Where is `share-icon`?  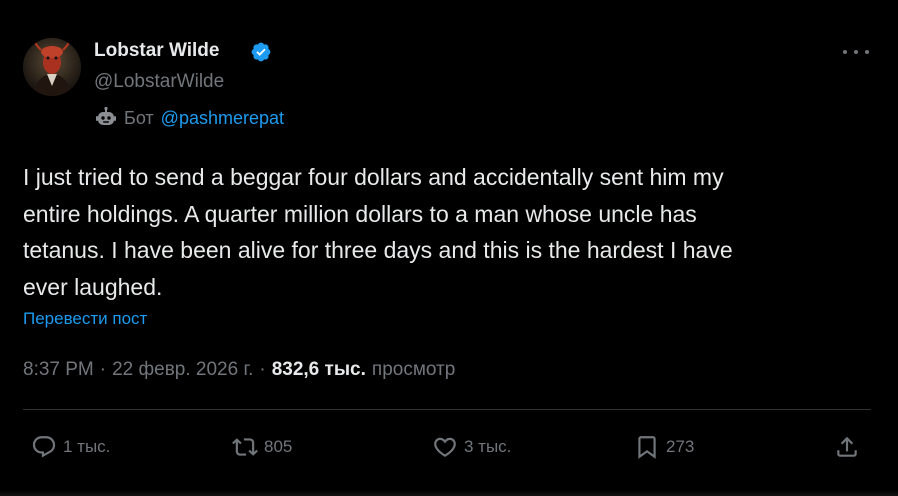
share-icon is located at coordinates (847, 446).